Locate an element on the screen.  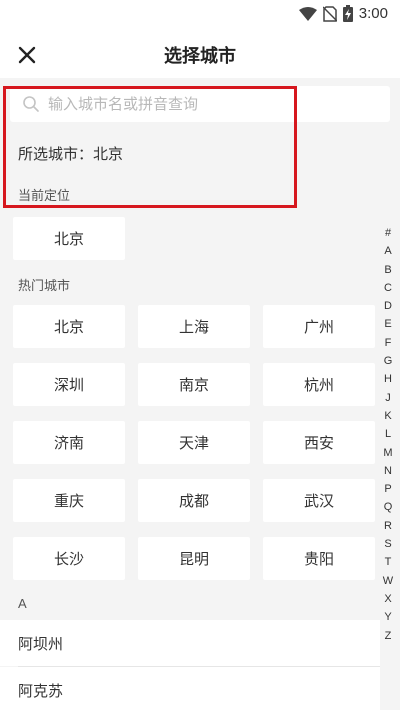
hot-city-button: 广州 is located at coordinates (319, 326).